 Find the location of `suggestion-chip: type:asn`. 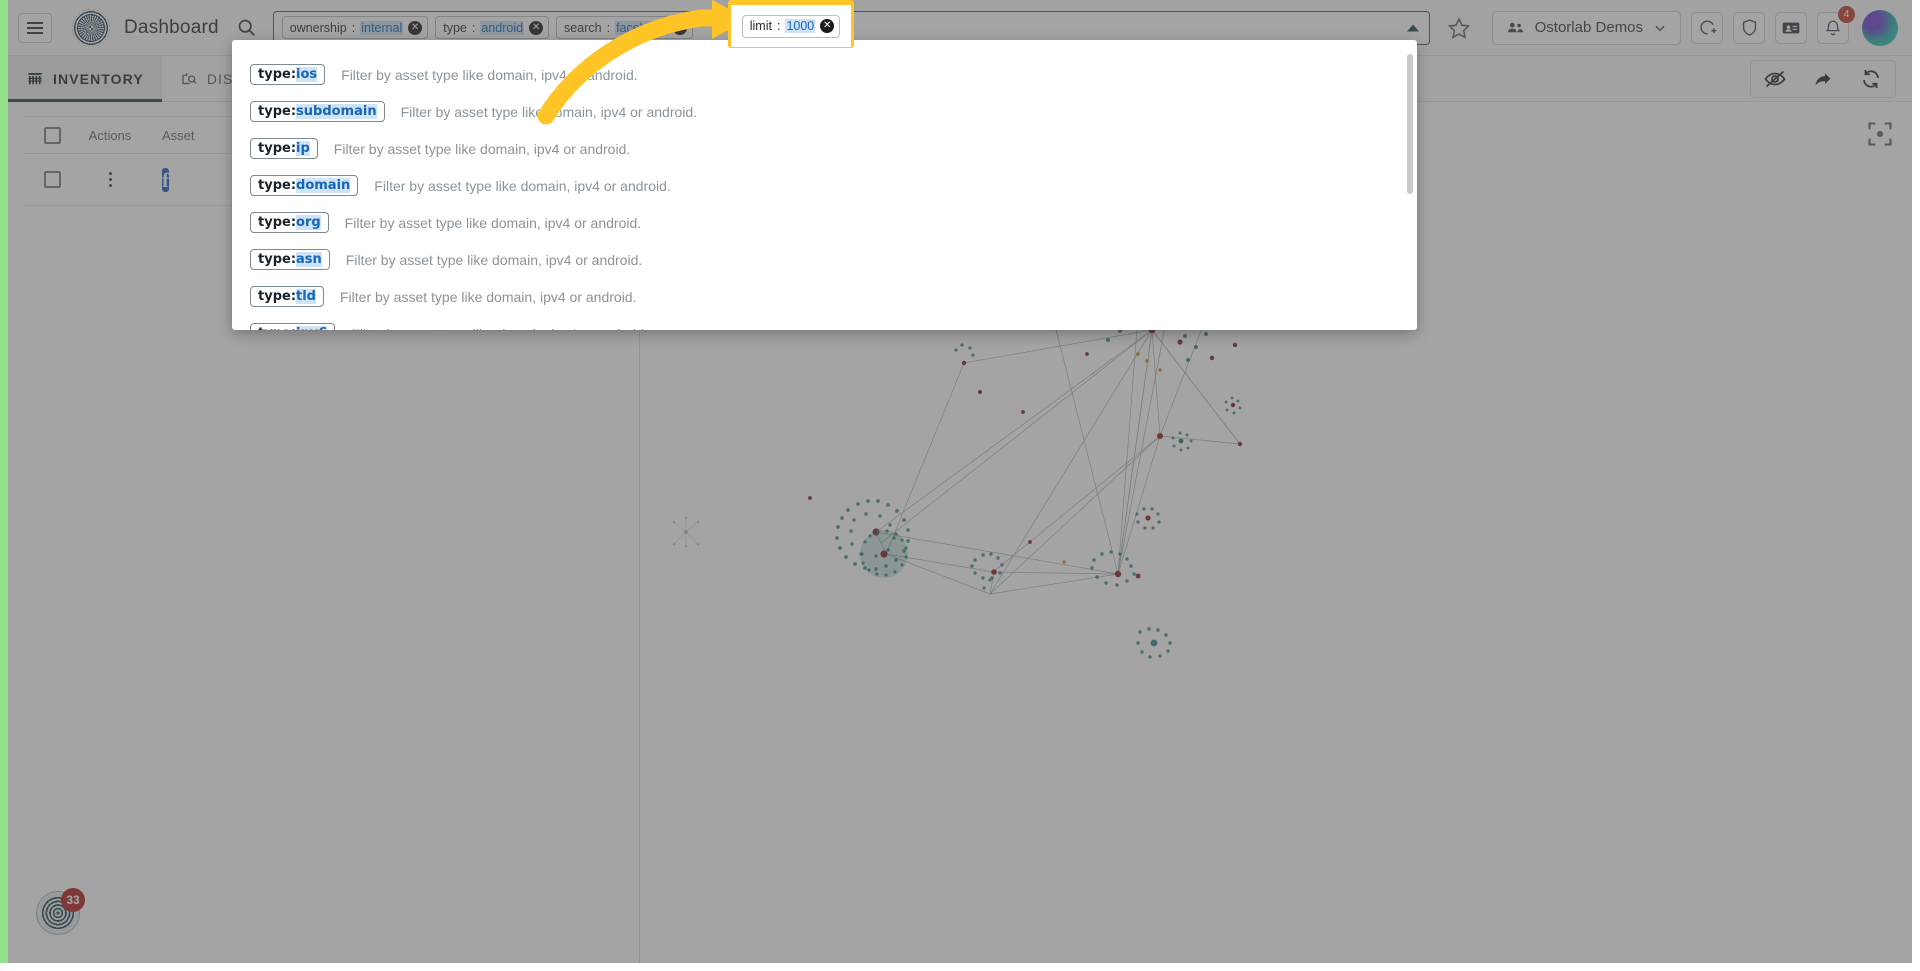

suggestion-chip: type:asn is located at coordinates (290, 259).